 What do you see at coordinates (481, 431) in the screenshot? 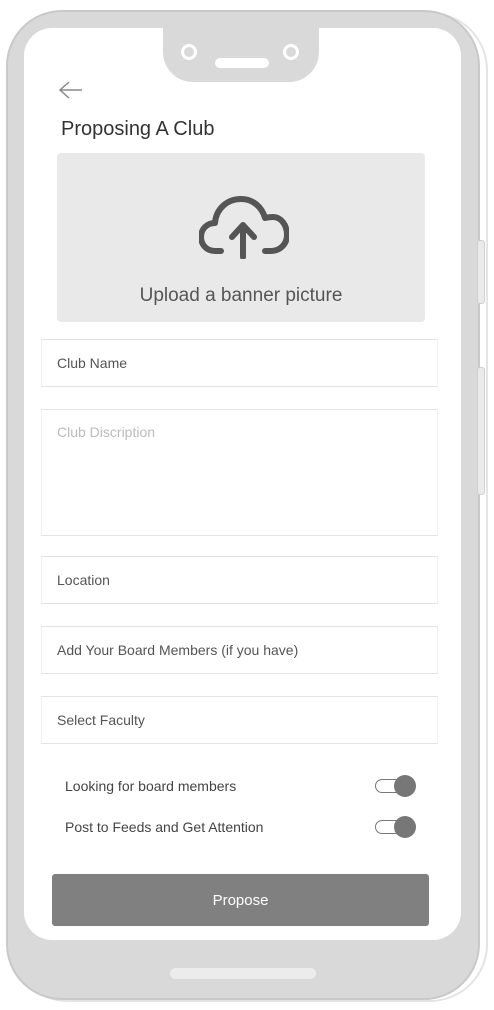
I see `volume-button` at bounding box center [481, 431].